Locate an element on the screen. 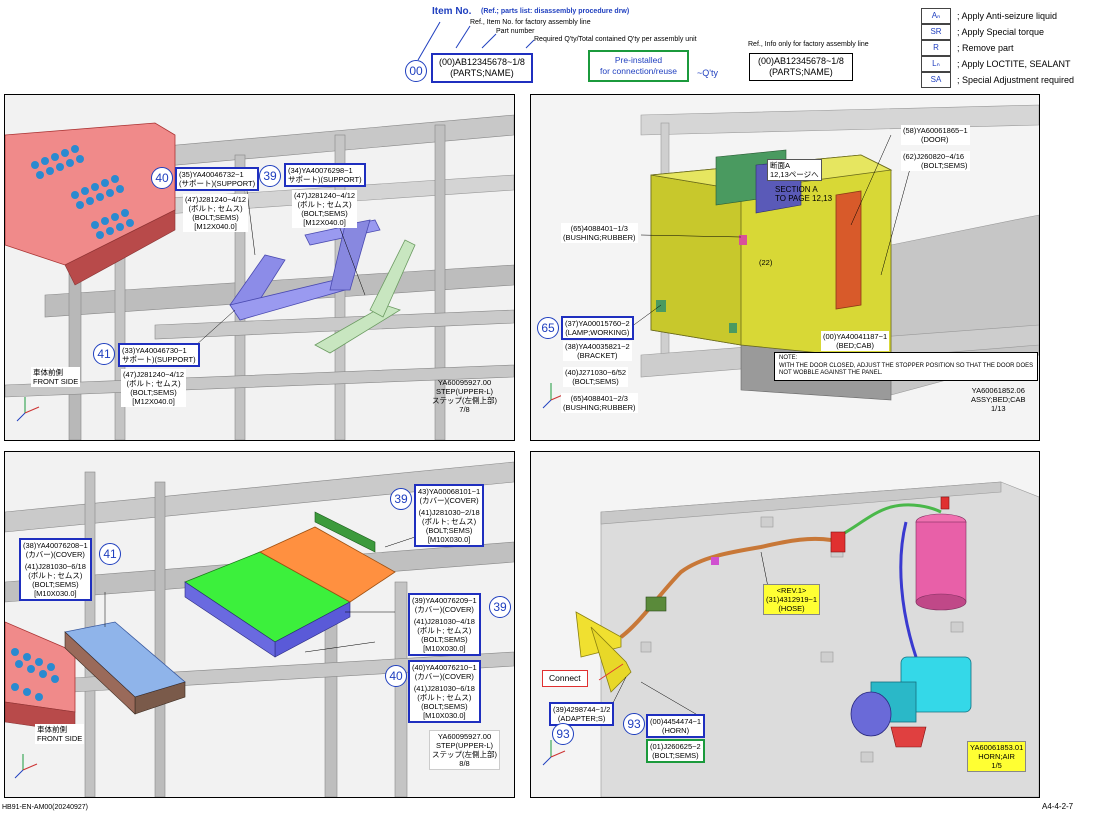  label-hose-31-rev: <REV.1> is located at coordinates (791, 590).